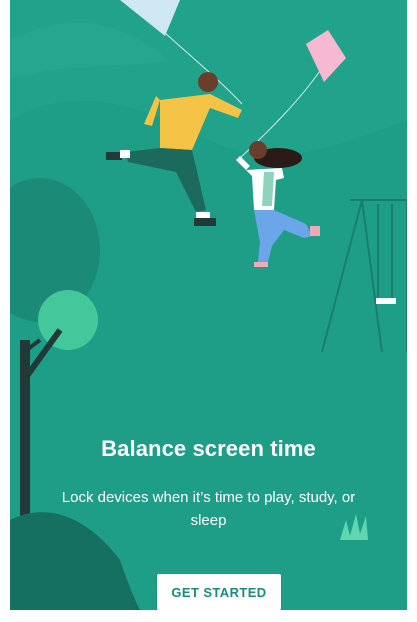  What do you see at coordinates (219, 592) in the screenshot?
I see `get-started-button: GET STARTED` at bounding box center [219, 592].